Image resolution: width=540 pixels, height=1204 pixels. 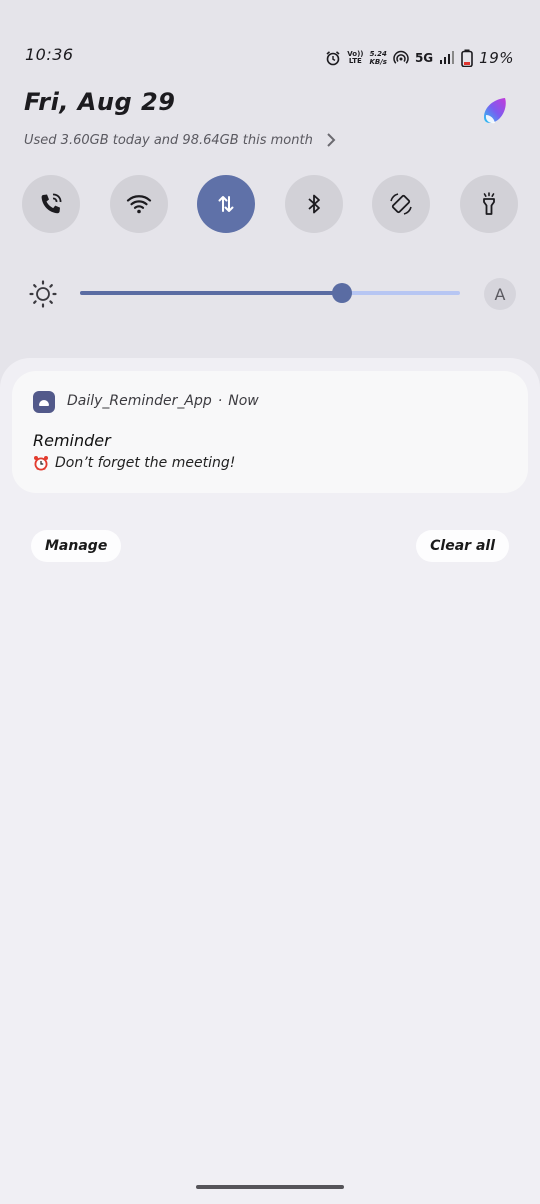 What do you see at coordinates (100, 102) in the screenshot?
I see `date-label: Fri, Aug 29` at bounding box center [100, 102].